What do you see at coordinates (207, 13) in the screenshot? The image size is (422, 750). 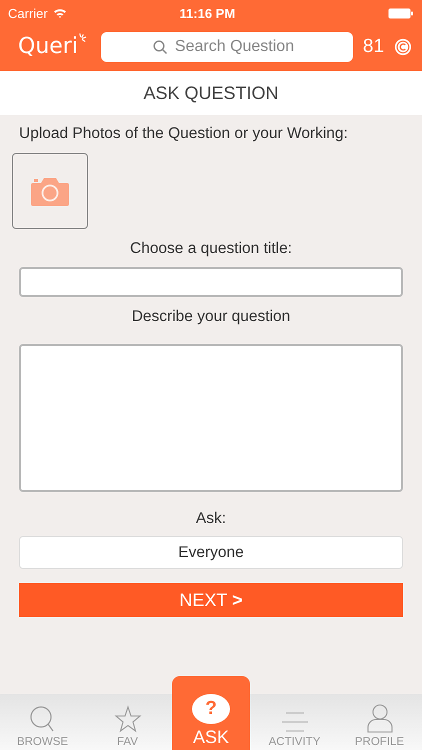 I see `clock-time: 11:16 PM` at bounding box center [207, 13].